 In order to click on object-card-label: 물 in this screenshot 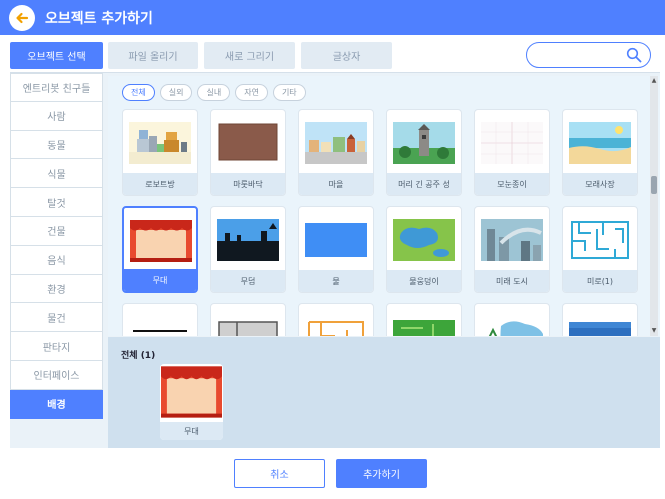, I will do `click(336, 281)`.